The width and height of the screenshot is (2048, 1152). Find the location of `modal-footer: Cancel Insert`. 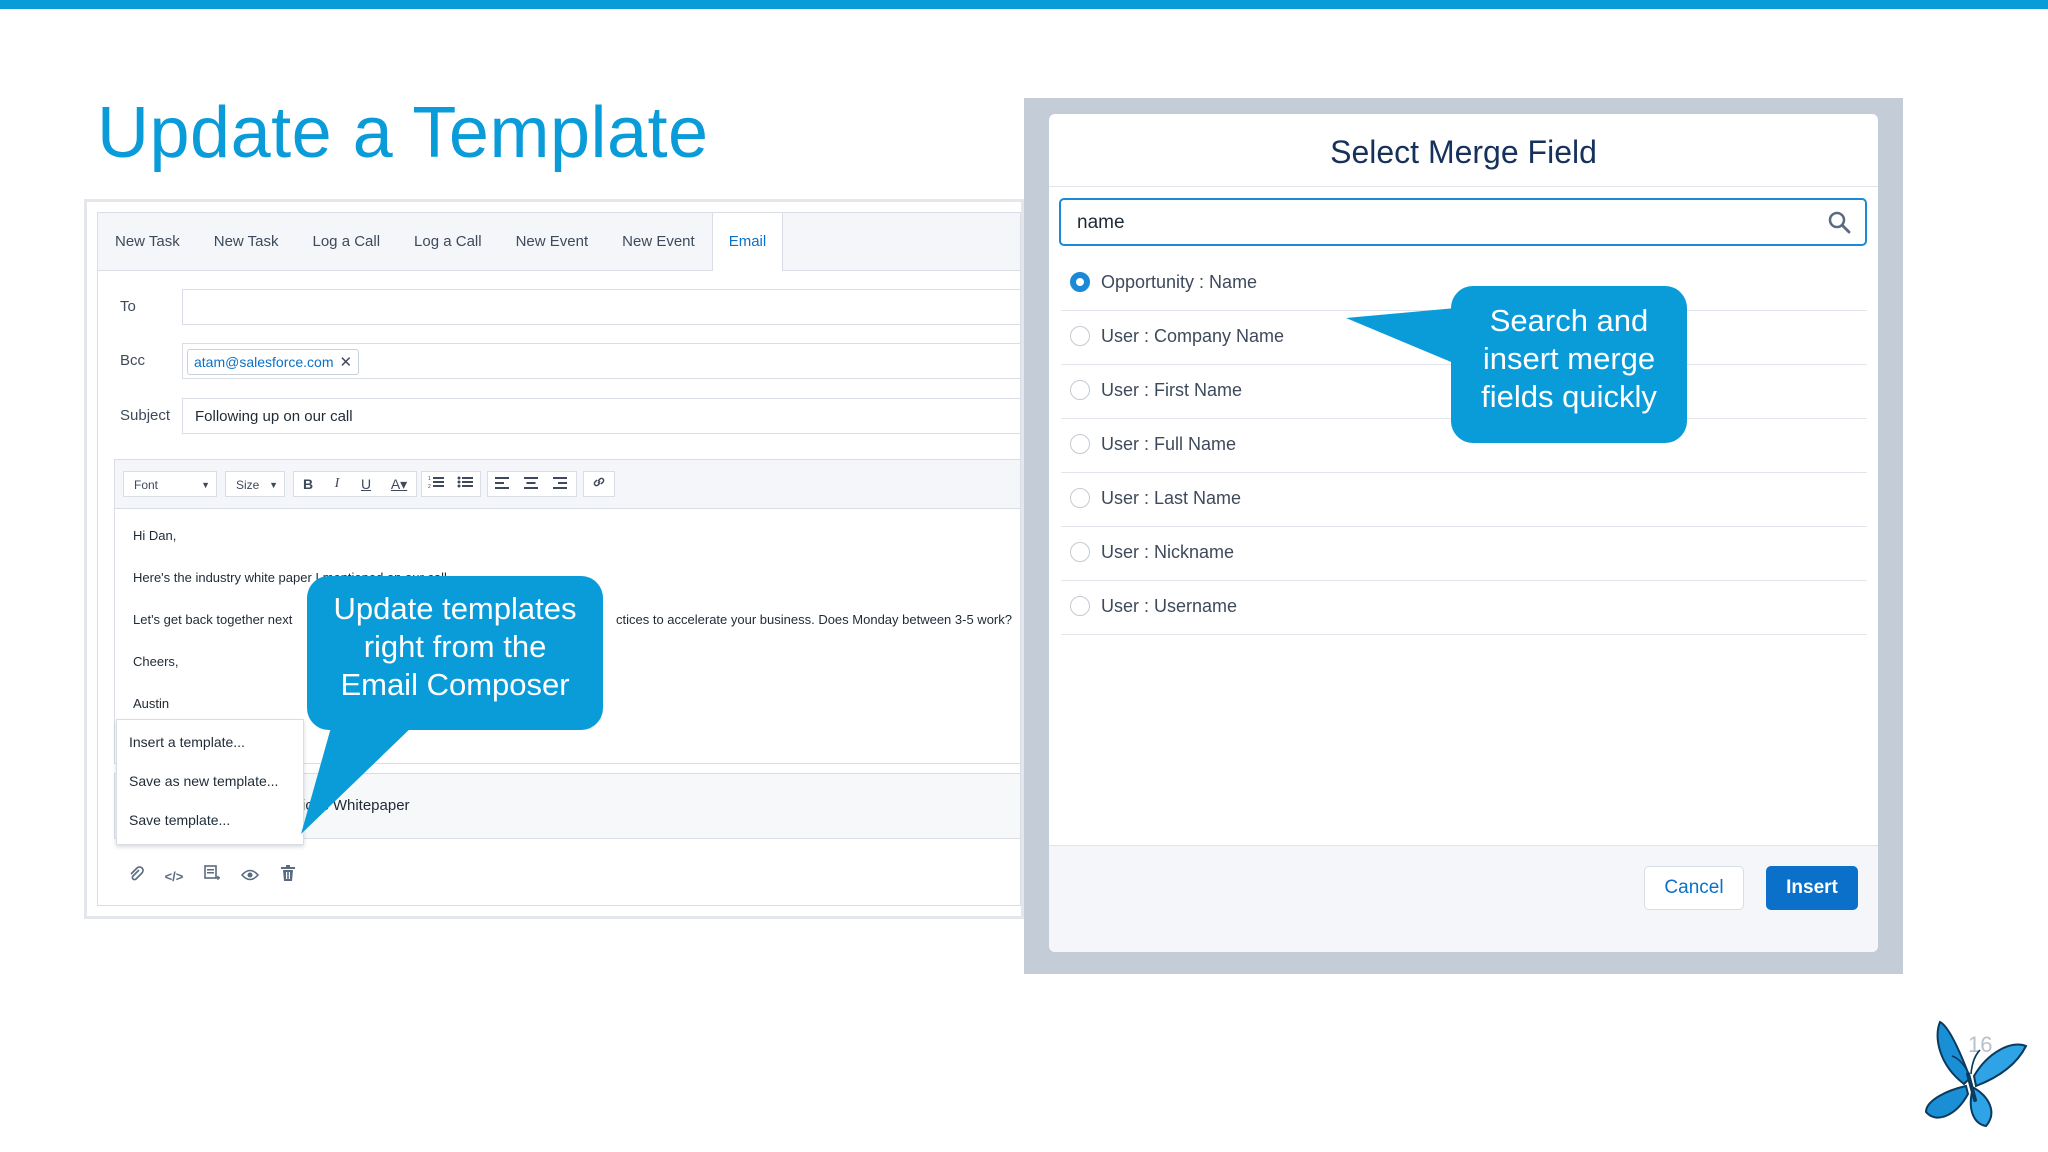

modal-footer: Cancel Insert is located at coordinates (1463, 898).